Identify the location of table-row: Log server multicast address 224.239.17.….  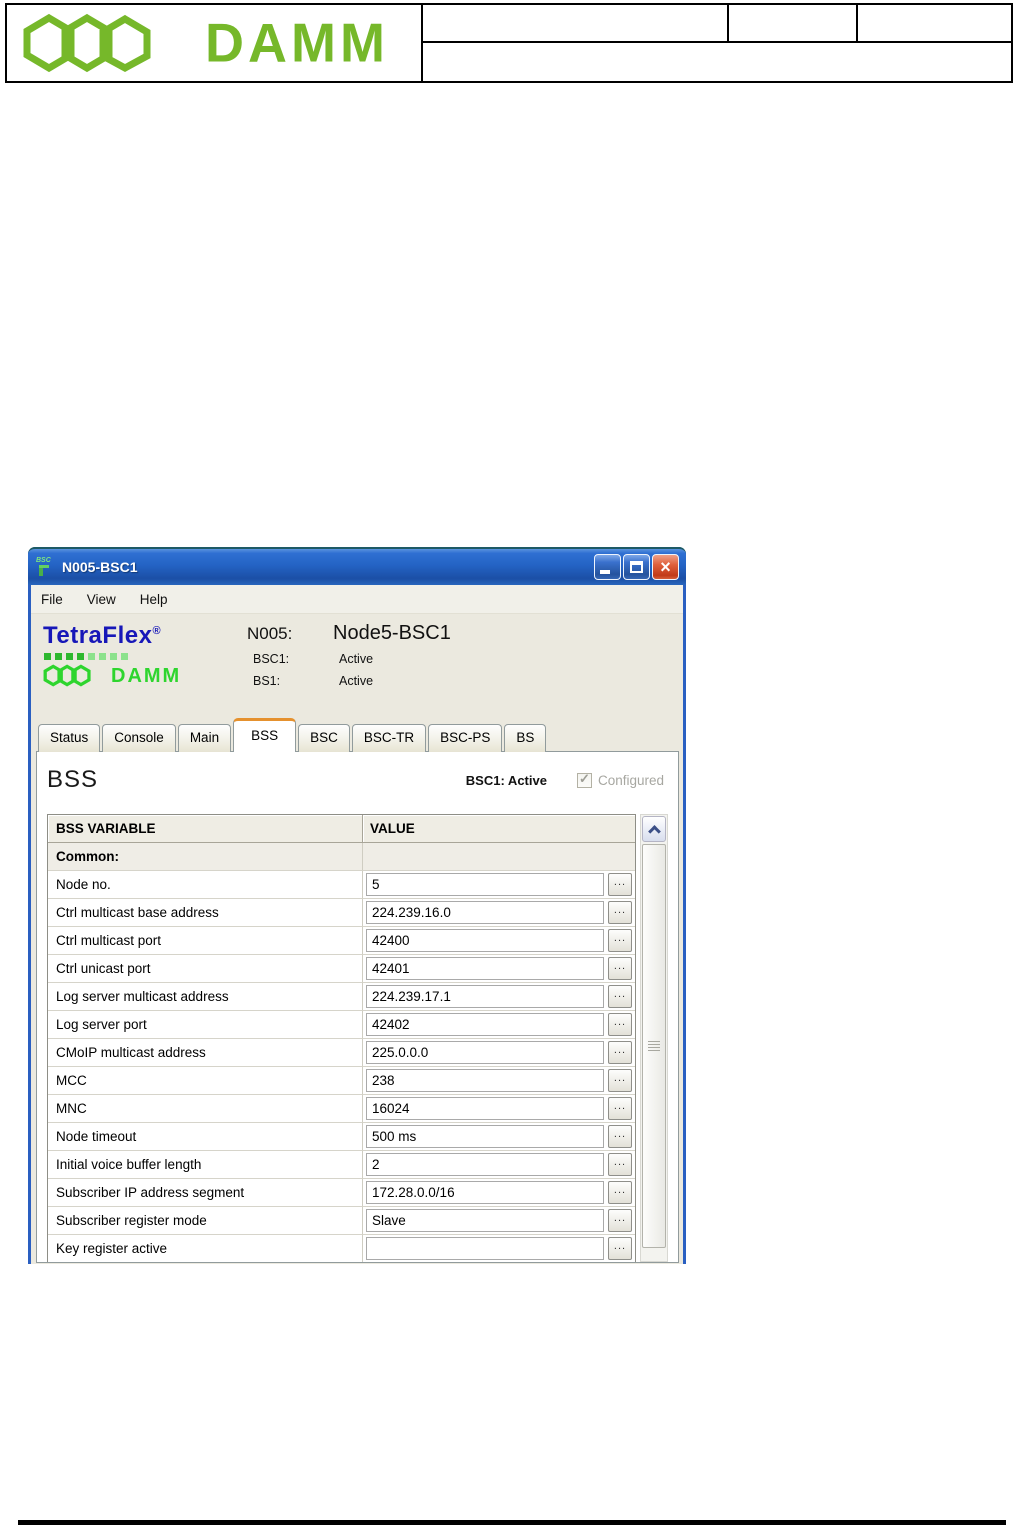
(341, 997).